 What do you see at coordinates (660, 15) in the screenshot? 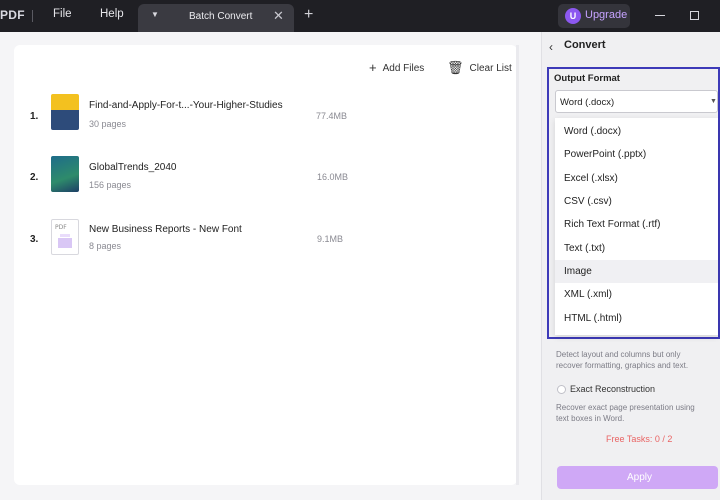
I see `minimize-icon` at bounding box center [660, 15].